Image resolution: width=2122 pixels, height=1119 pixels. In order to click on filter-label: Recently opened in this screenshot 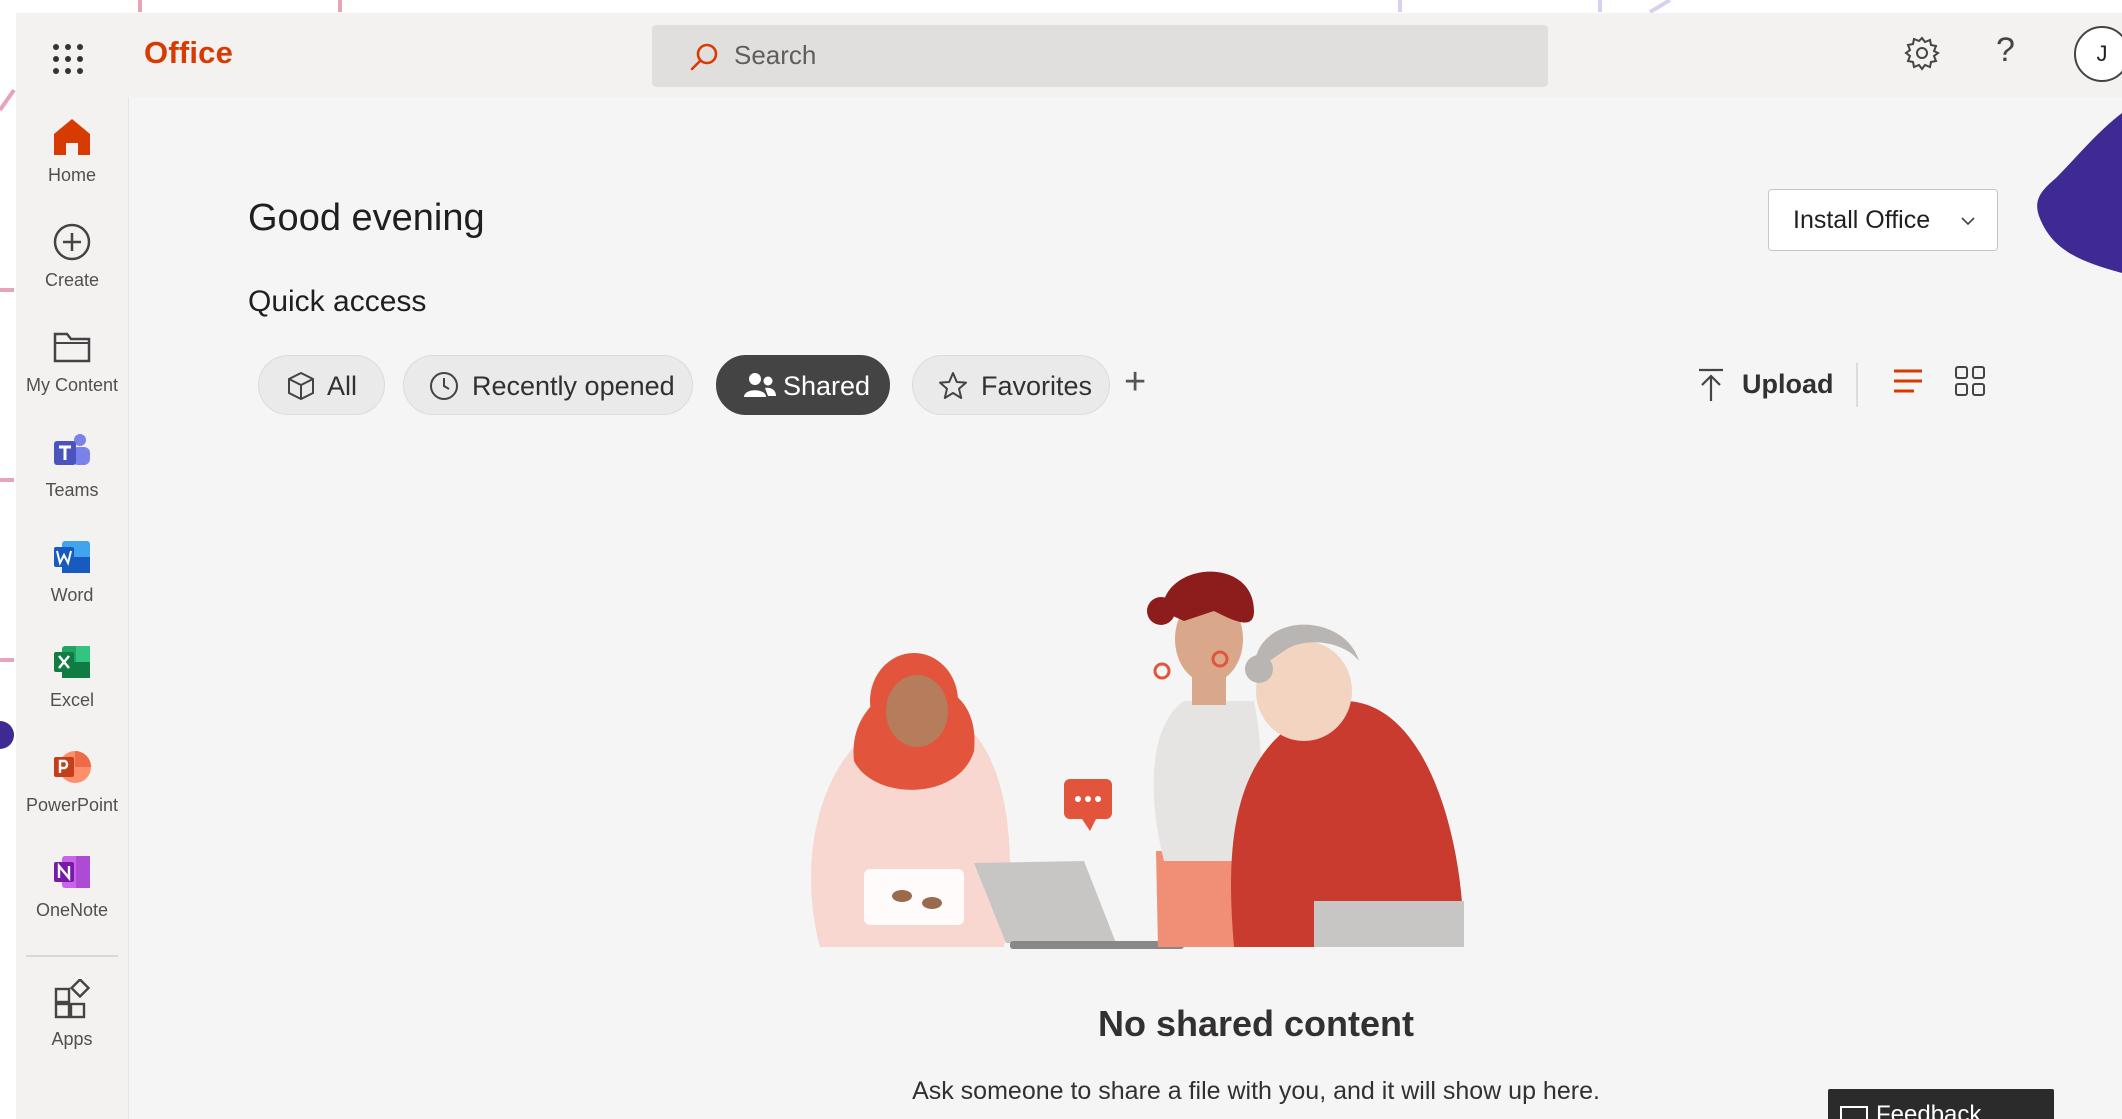, I will do `click(573, 386)`.